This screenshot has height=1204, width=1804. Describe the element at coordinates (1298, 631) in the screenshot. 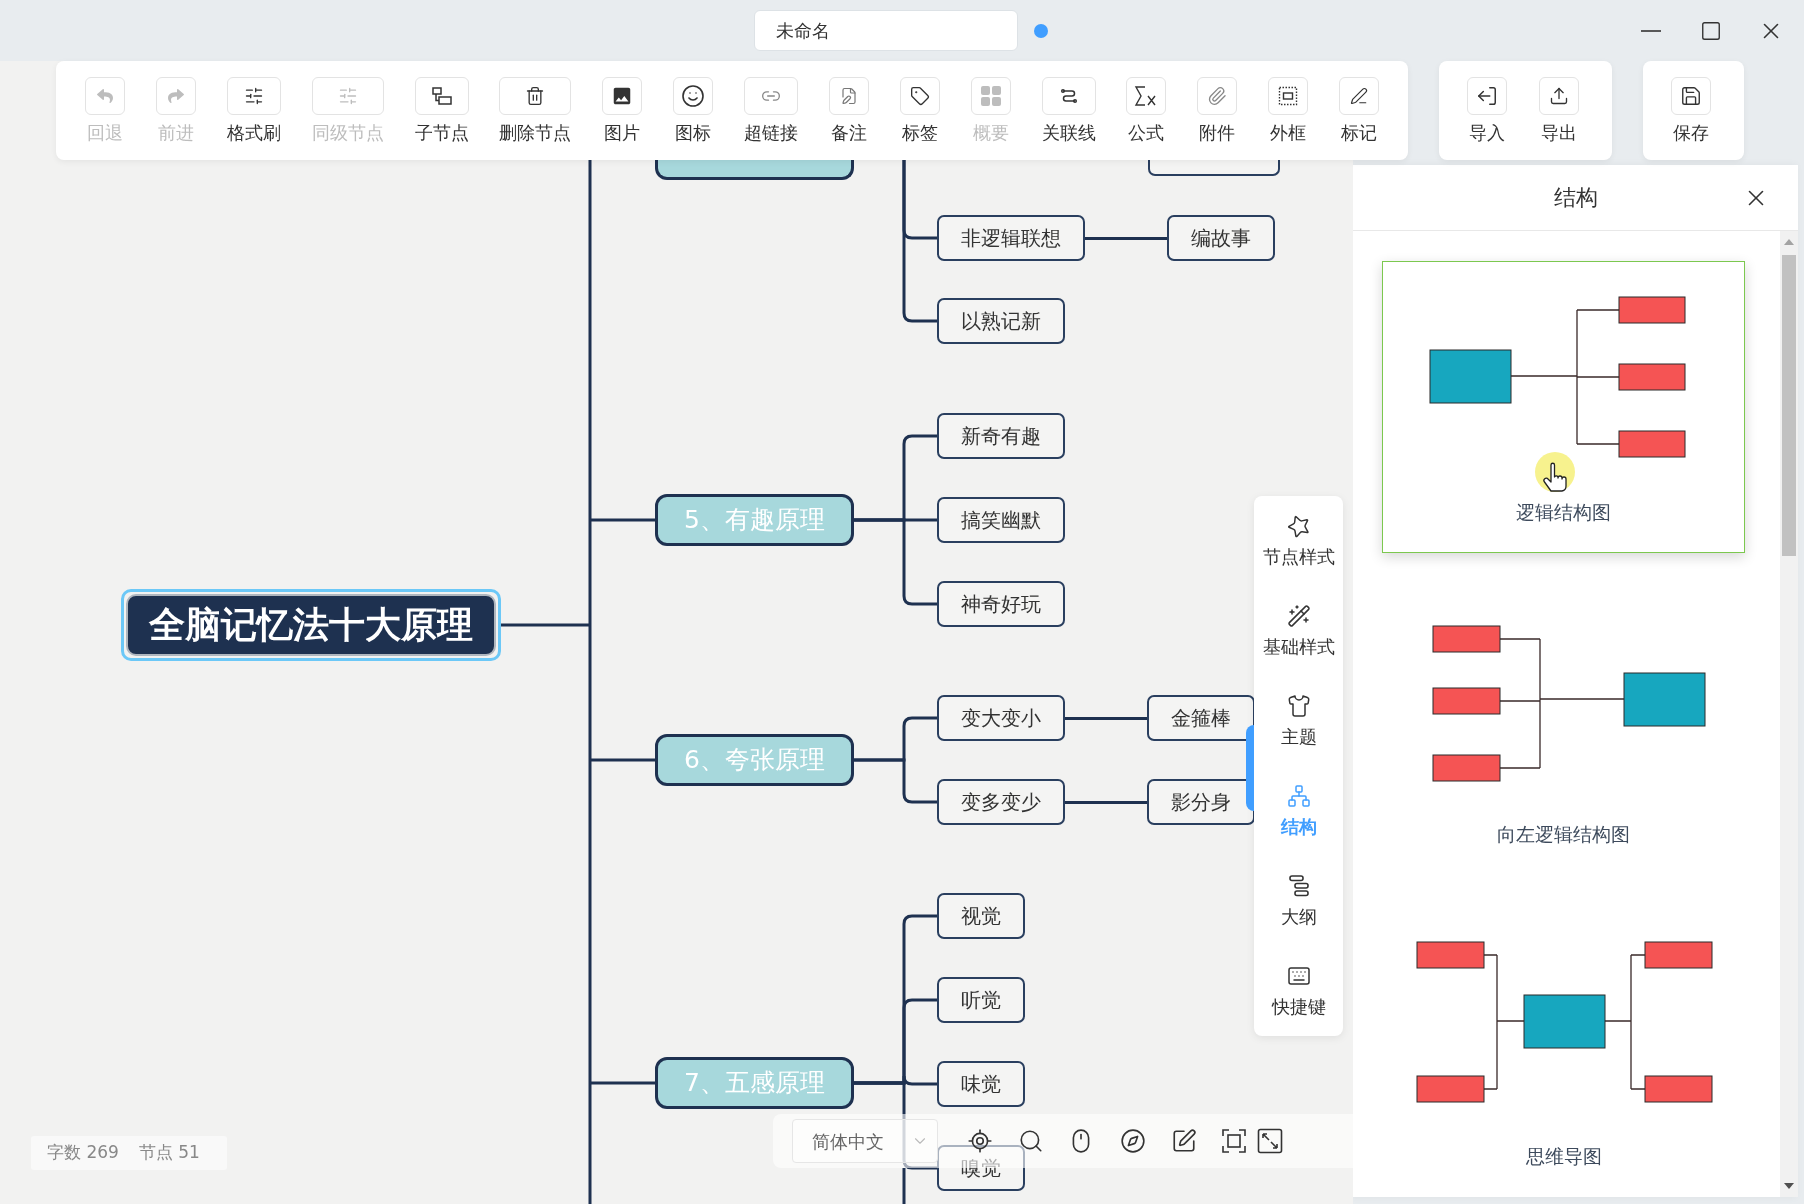

I see `panel-tab: 基础样式` at that location.